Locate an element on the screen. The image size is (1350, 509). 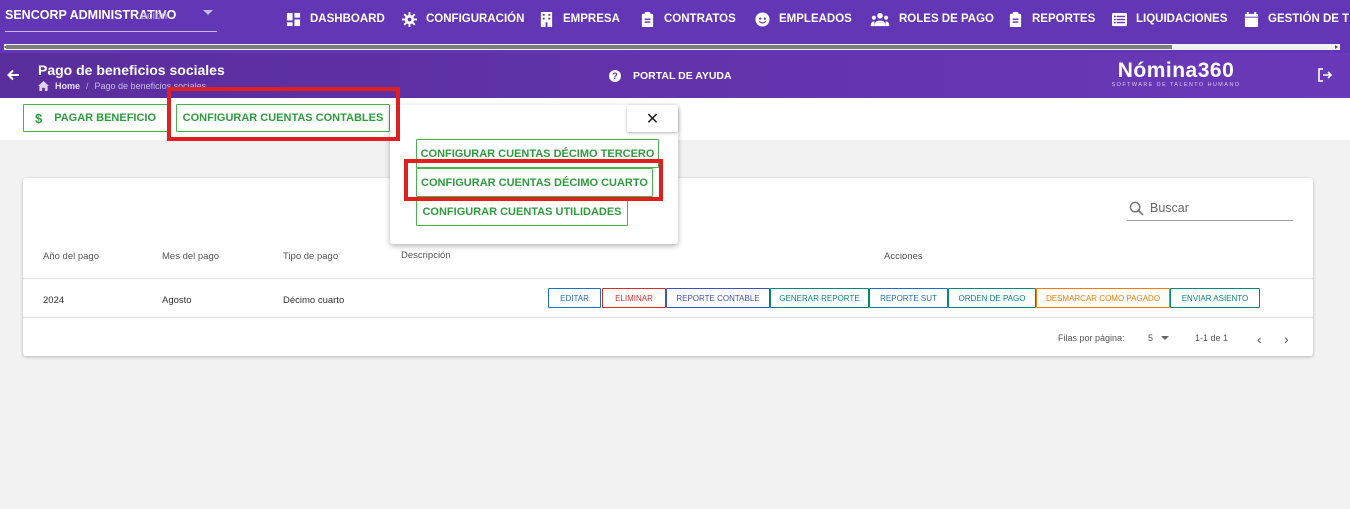
nav-gestion: GESTIÓN DE T is located at coordinates (1296, 19).